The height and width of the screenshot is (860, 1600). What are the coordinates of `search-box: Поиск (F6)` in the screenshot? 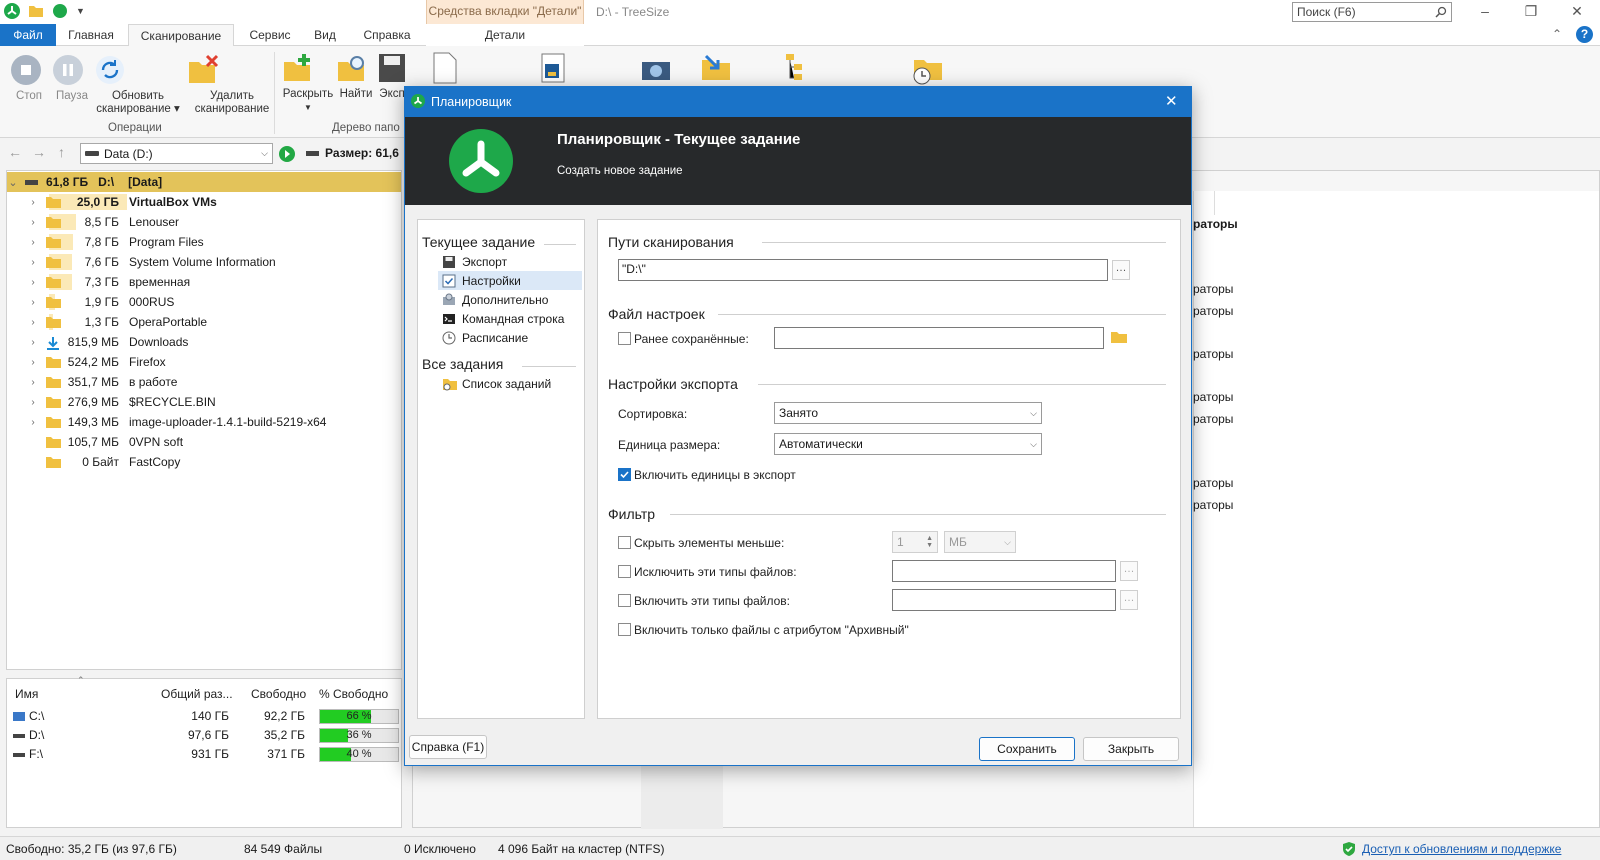 It's located at (1372, 12).